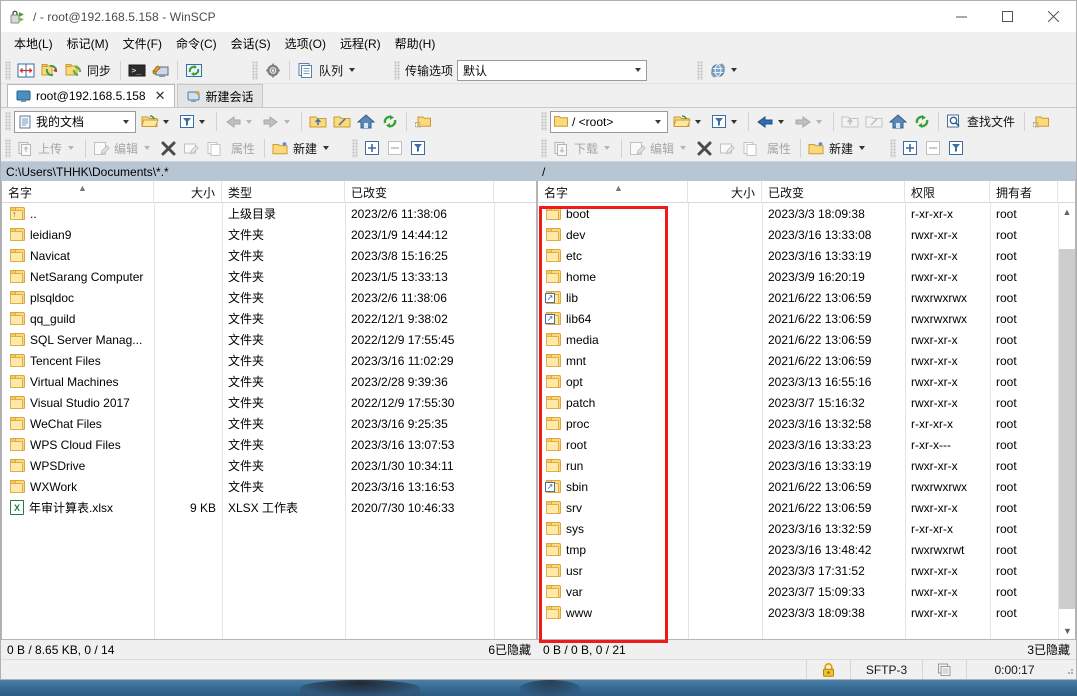  What do you see at coordinates (850, 121) in the screenshot?
I see `remote-parent-directory-button` at bounding box center [850, 121].